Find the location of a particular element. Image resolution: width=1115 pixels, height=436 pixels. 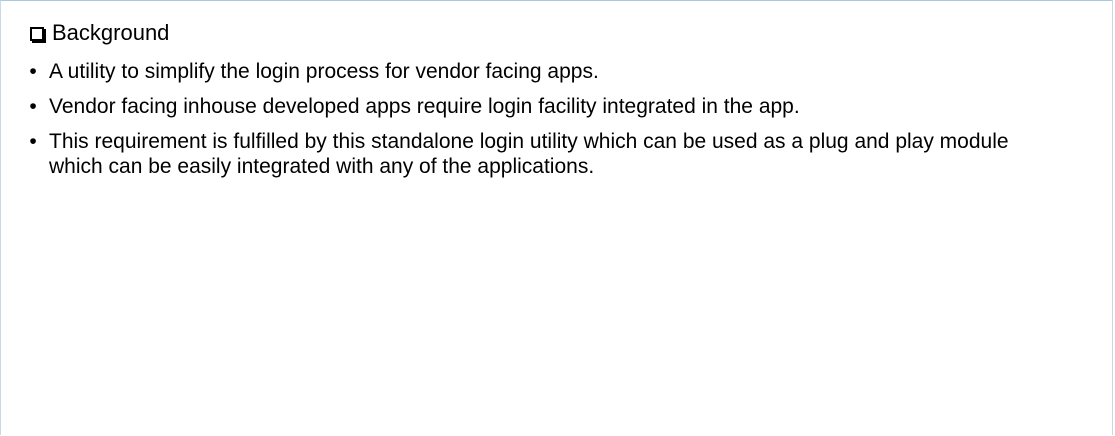

section-heading: Background is located at coordinates (99, 33).